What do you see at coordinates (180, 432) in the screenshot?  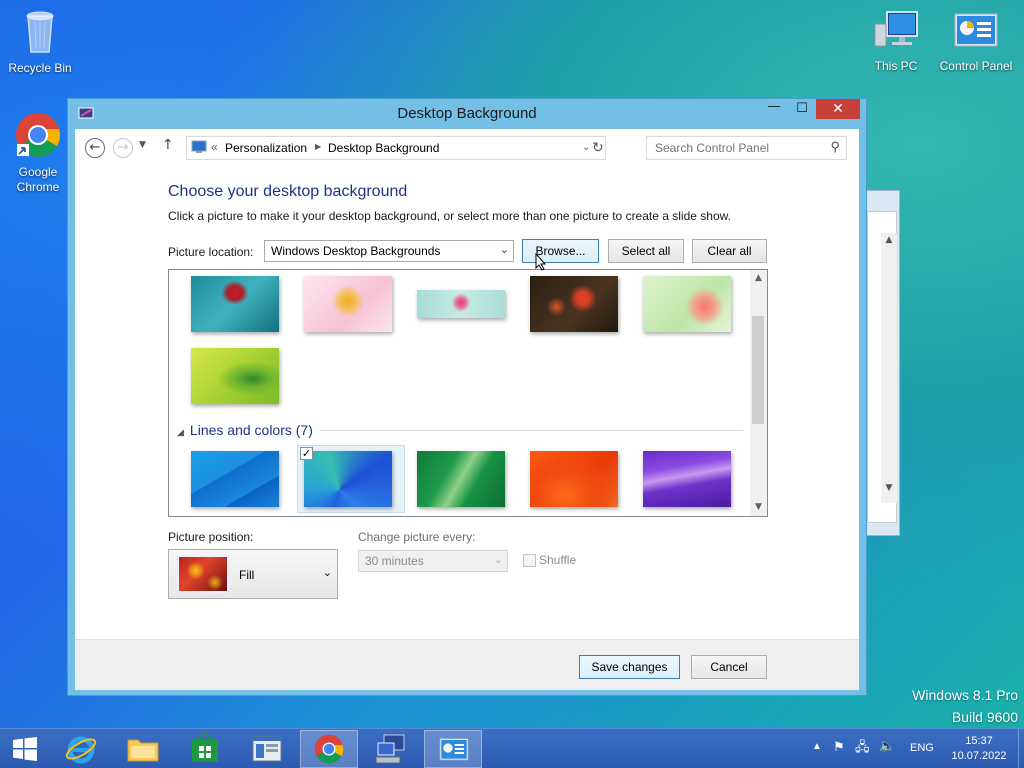 I see `collapse-triangle-icon: ◢` at bounding box center [180, 432].